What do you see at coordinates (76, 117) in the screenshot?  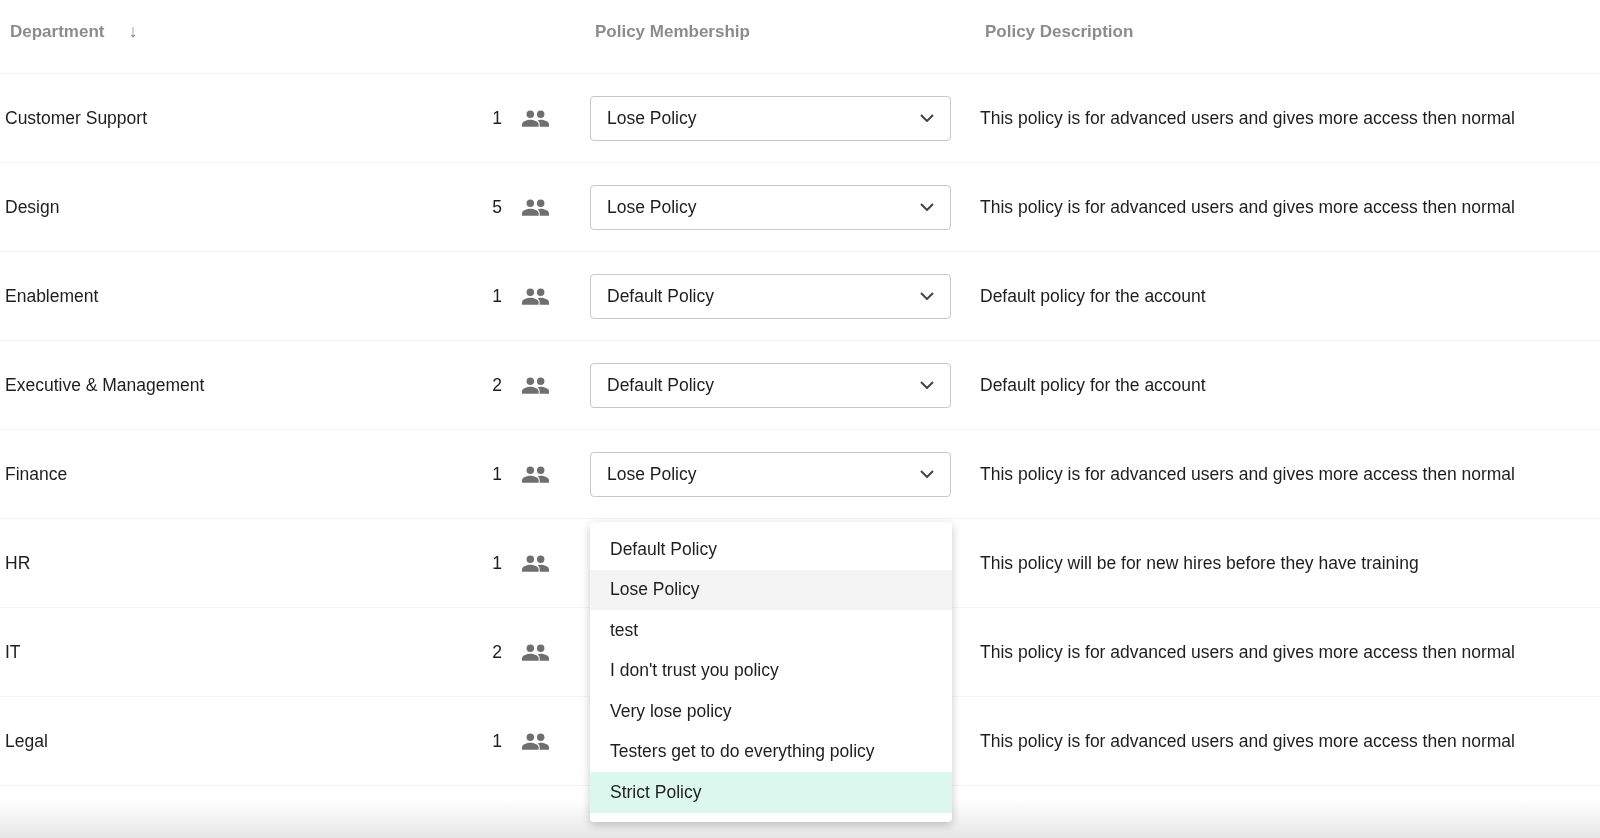 I see `department-name: Customer Support` at bounding box center [76, 117].